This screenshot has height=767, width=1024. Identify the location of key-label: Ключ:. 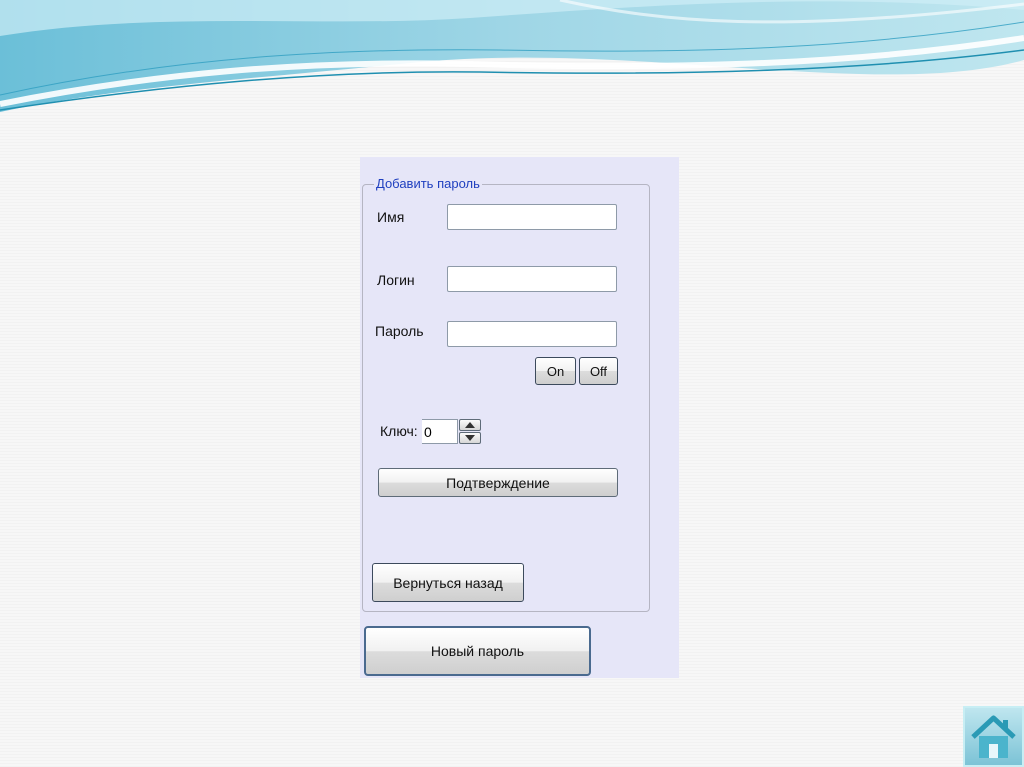
(399, 431).